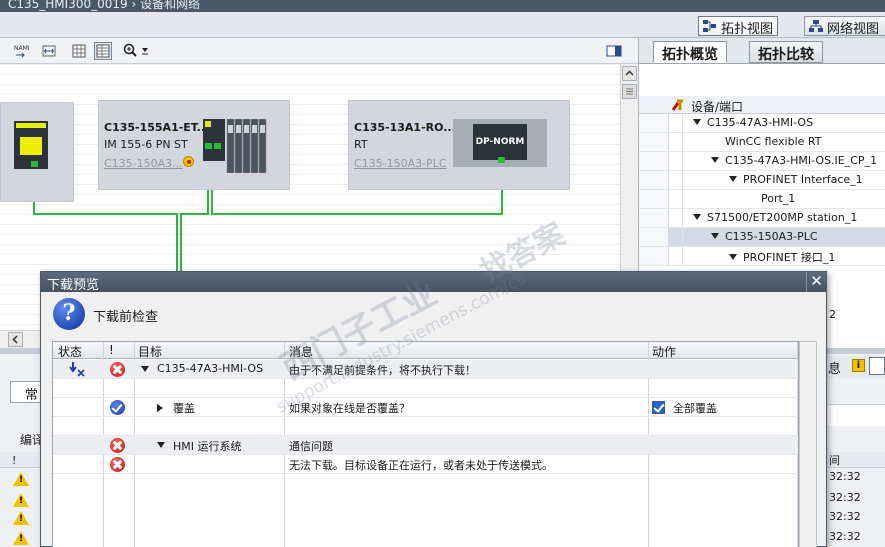 The image size is (885, 547). Describe the element at coordinates (69, 314) in the screenshot. I see `question-icon: ?` at that location.